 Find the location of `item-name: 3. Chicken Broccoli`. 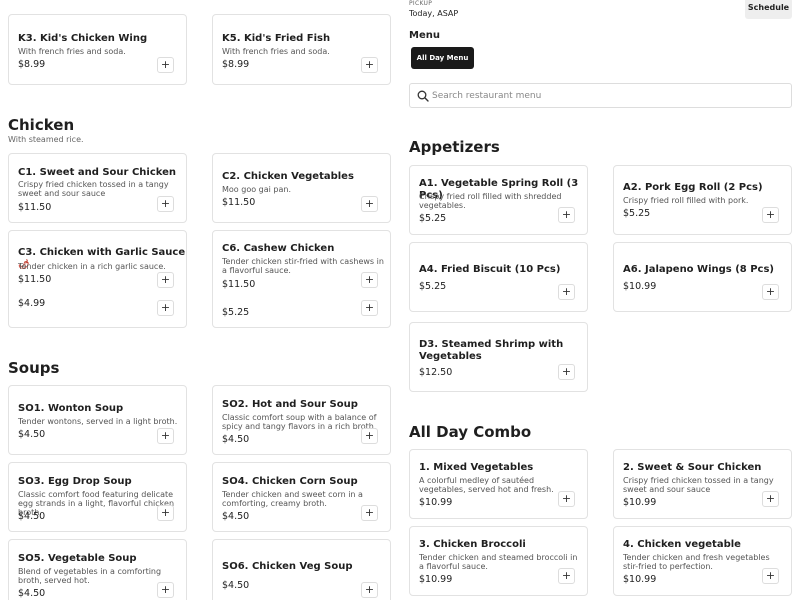

item-name: 3. Chicken Broccoli is located at coordinates (472, 544).